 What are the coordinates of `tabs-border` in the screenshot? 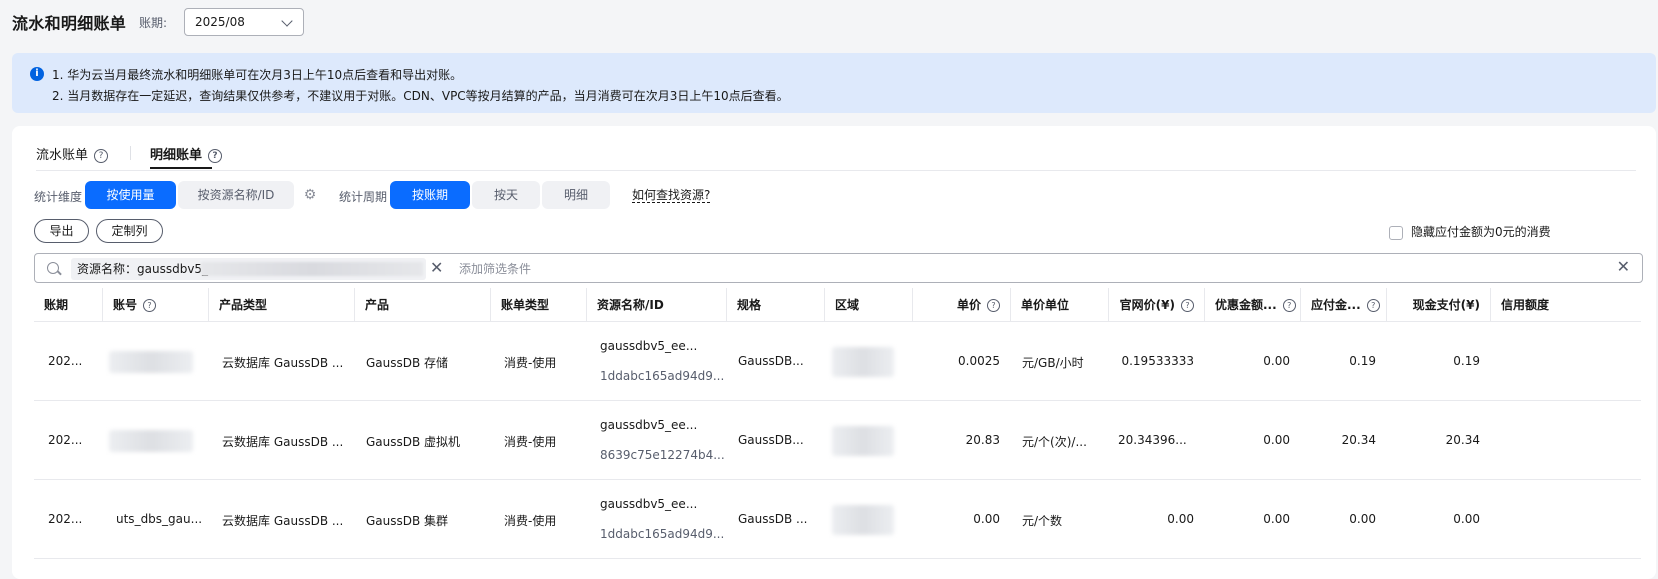 It's located at (836, 170).